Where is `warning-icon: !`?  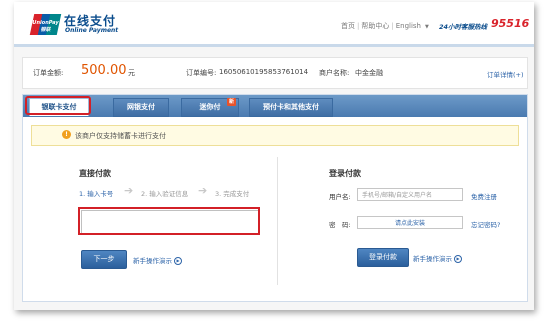 warning-icon: ! is located at coordinates (66, 134).